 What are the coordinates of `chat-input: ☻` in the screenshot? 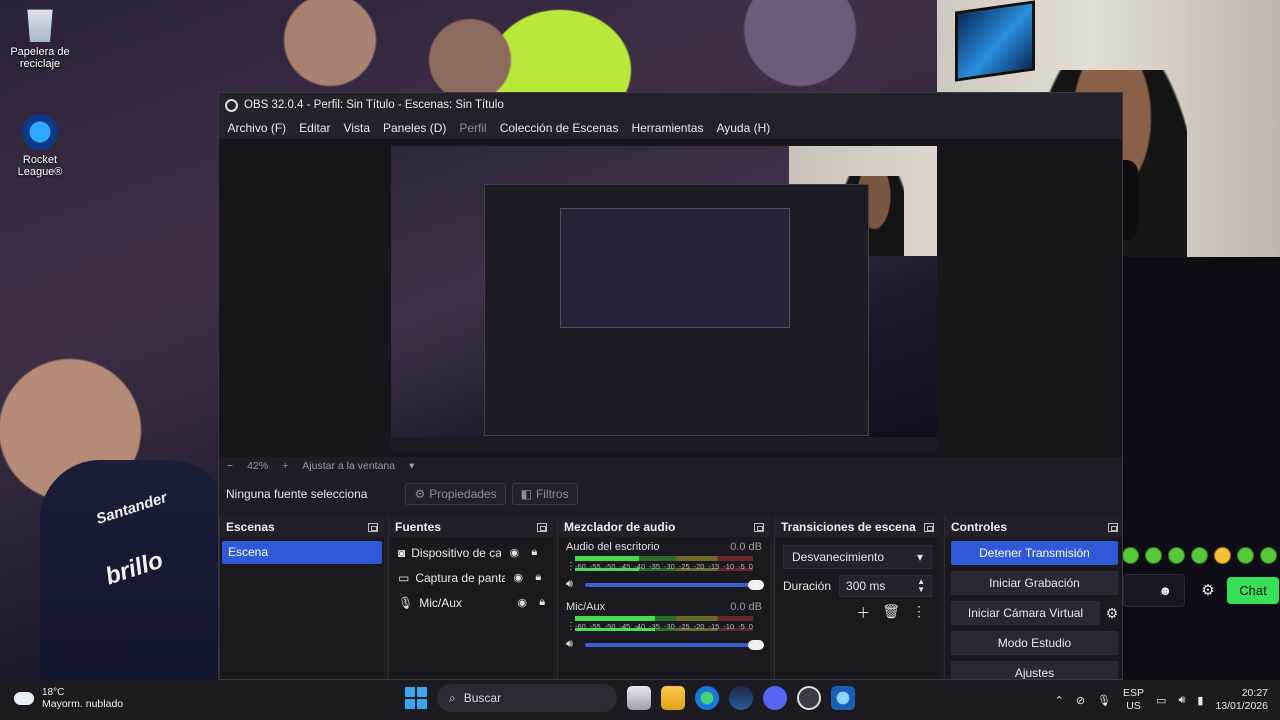 It's located at (1154, 590).